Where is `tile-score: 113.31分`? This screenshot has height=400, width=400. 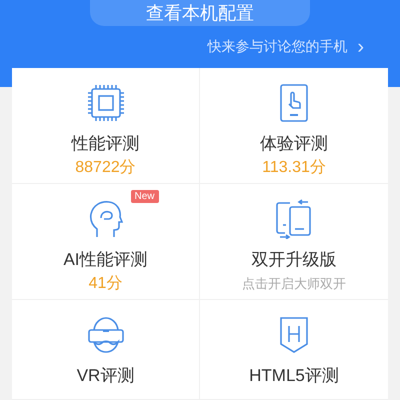
tile-score: 113.31分 is located at coordinates (294, 168).